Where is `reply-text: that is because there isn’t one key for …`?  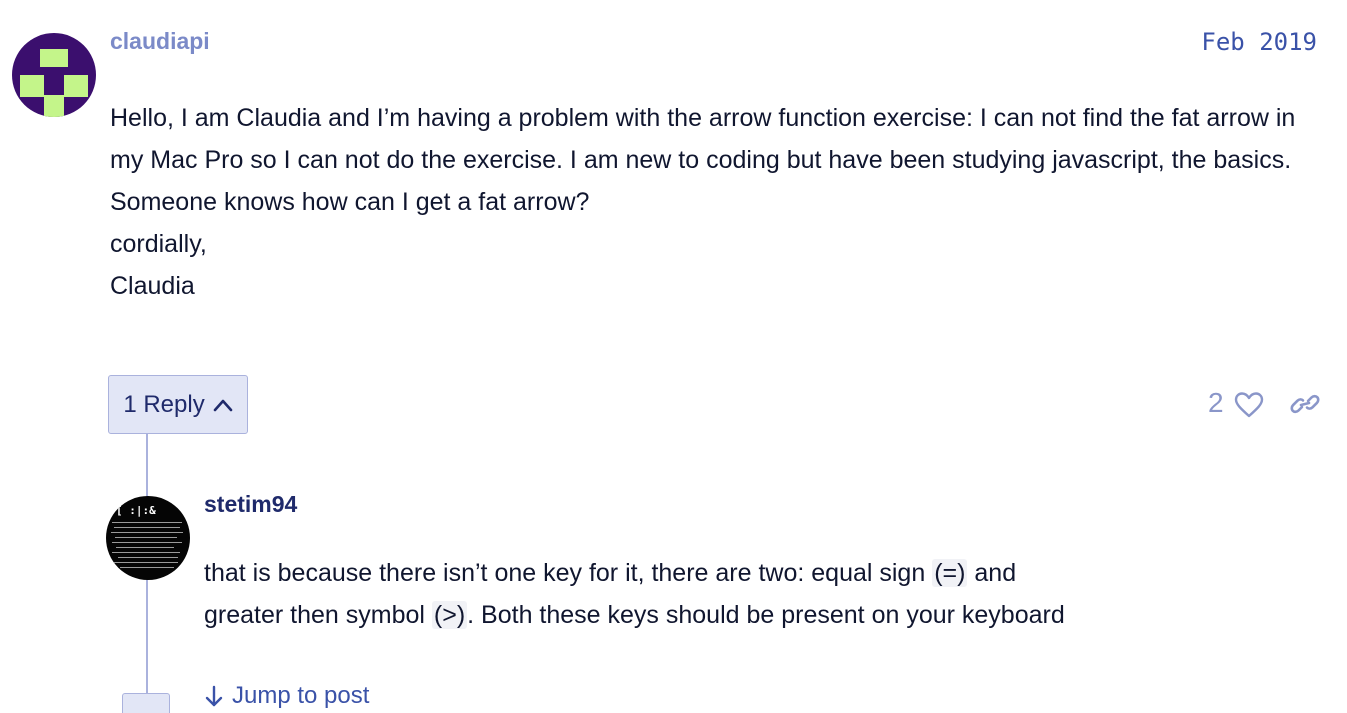
reply-text: that is because there isn’t one key for … is located at coordinates (568, 573).